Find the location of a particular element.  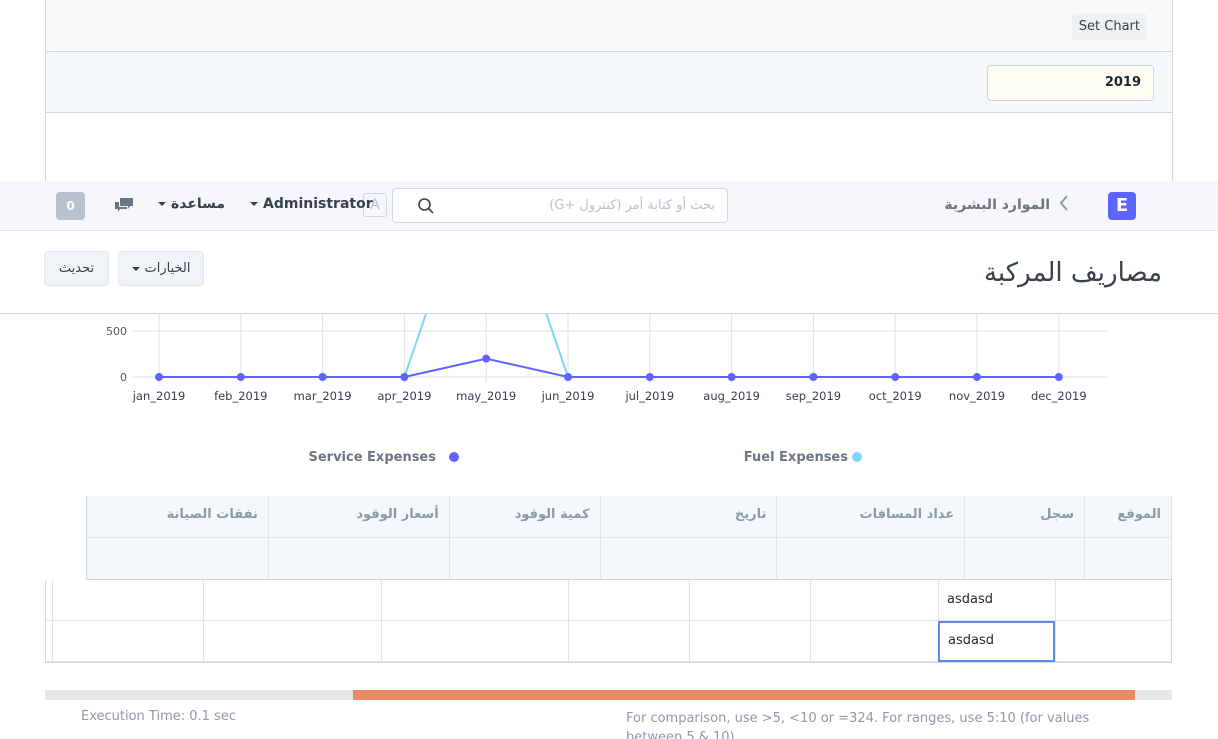

x-tick-label: dec_2019 is located at coordinates (1059, 396).